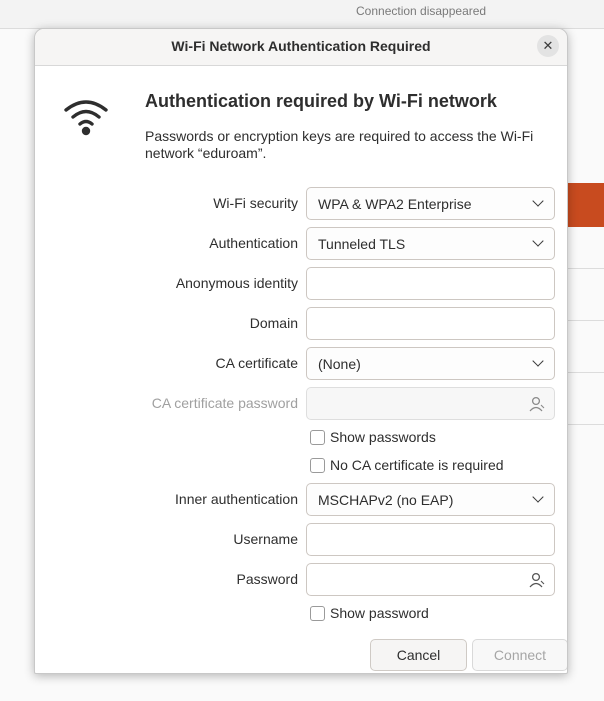 The width and height of the screenshot is (604, 701). I want to click on wifi-security-value: WPA & WPA2 Enterprise, so click(395, 204).